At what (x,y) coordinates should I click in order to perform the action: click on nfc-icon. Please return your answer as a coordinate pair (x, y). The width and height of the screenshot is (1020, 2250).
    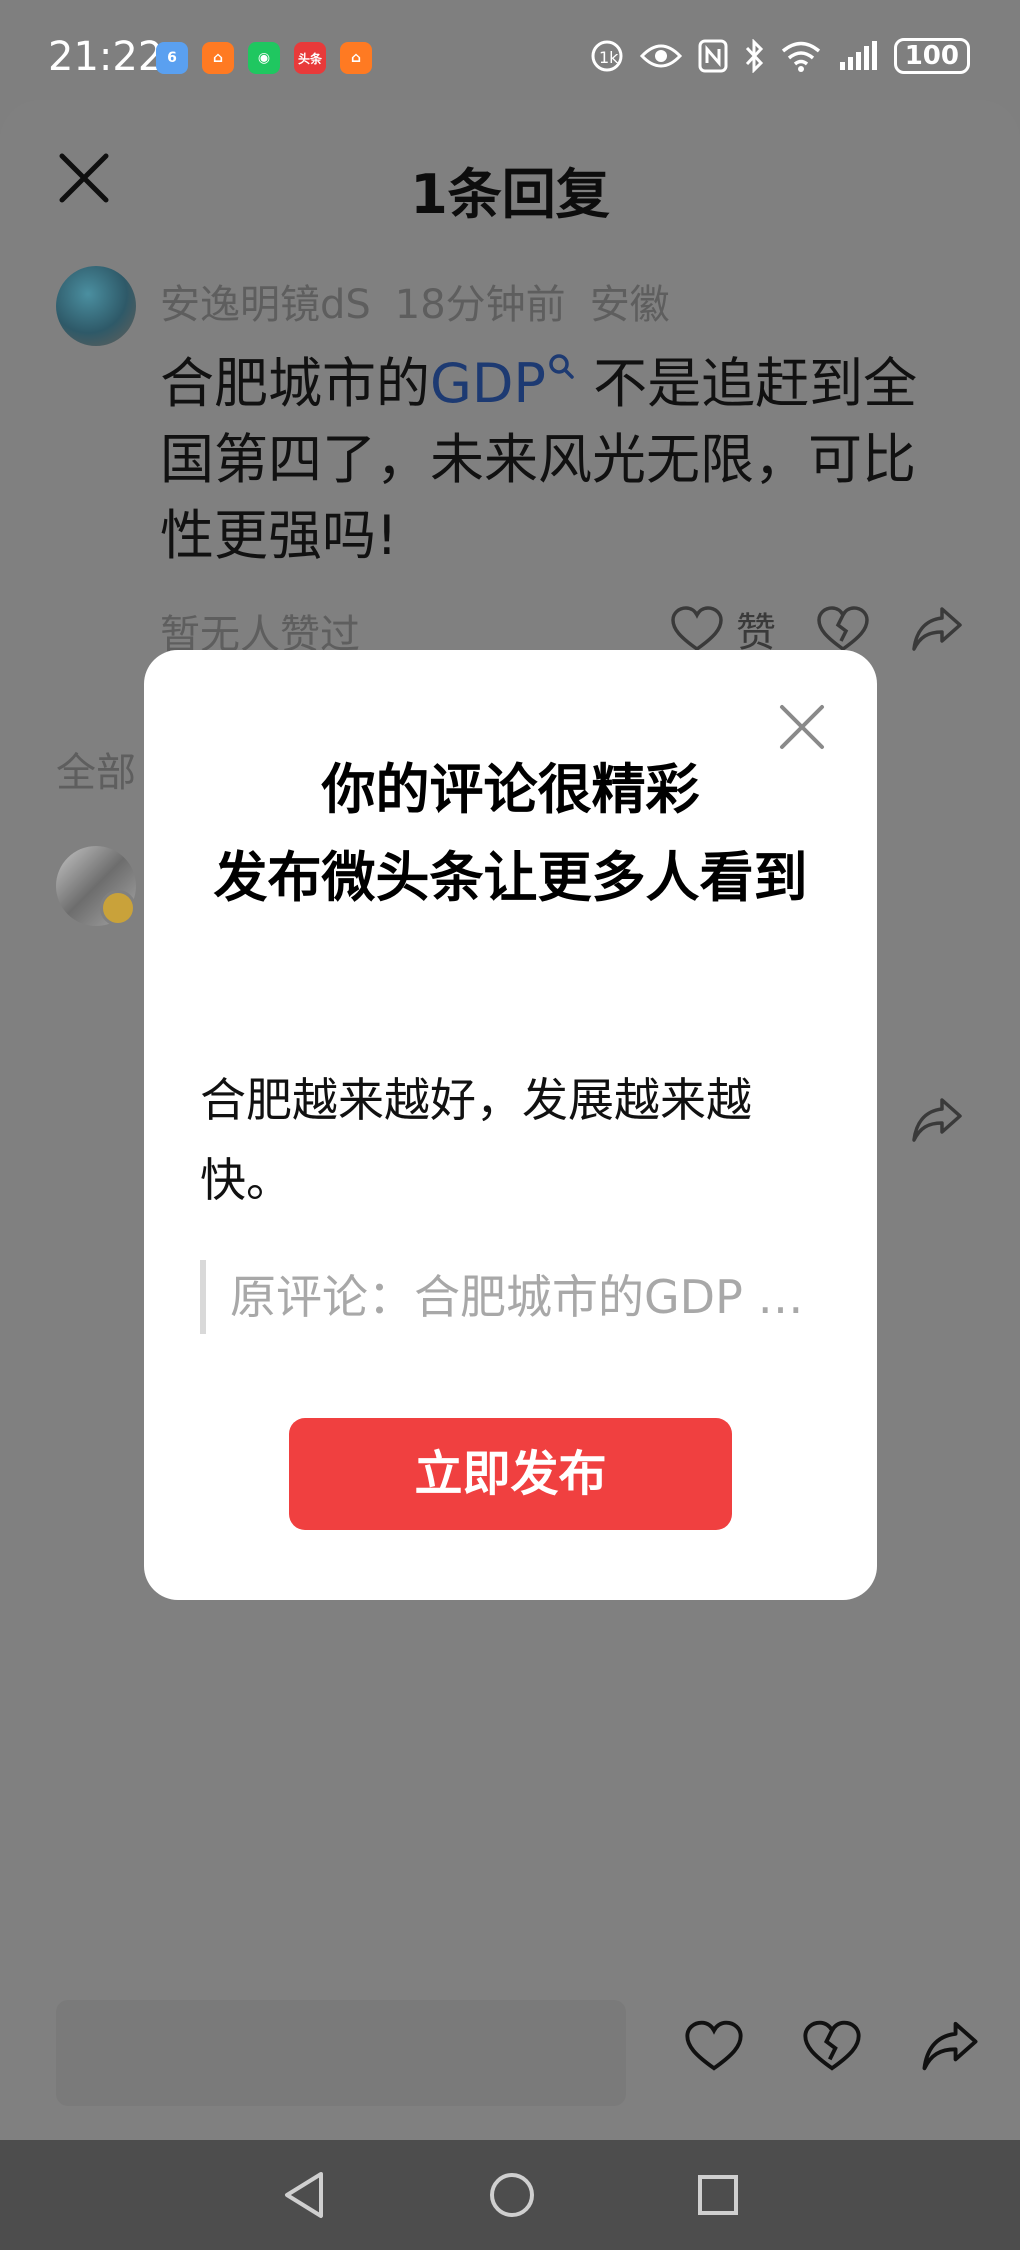
    Looking at the image, I should click on (713, 56).